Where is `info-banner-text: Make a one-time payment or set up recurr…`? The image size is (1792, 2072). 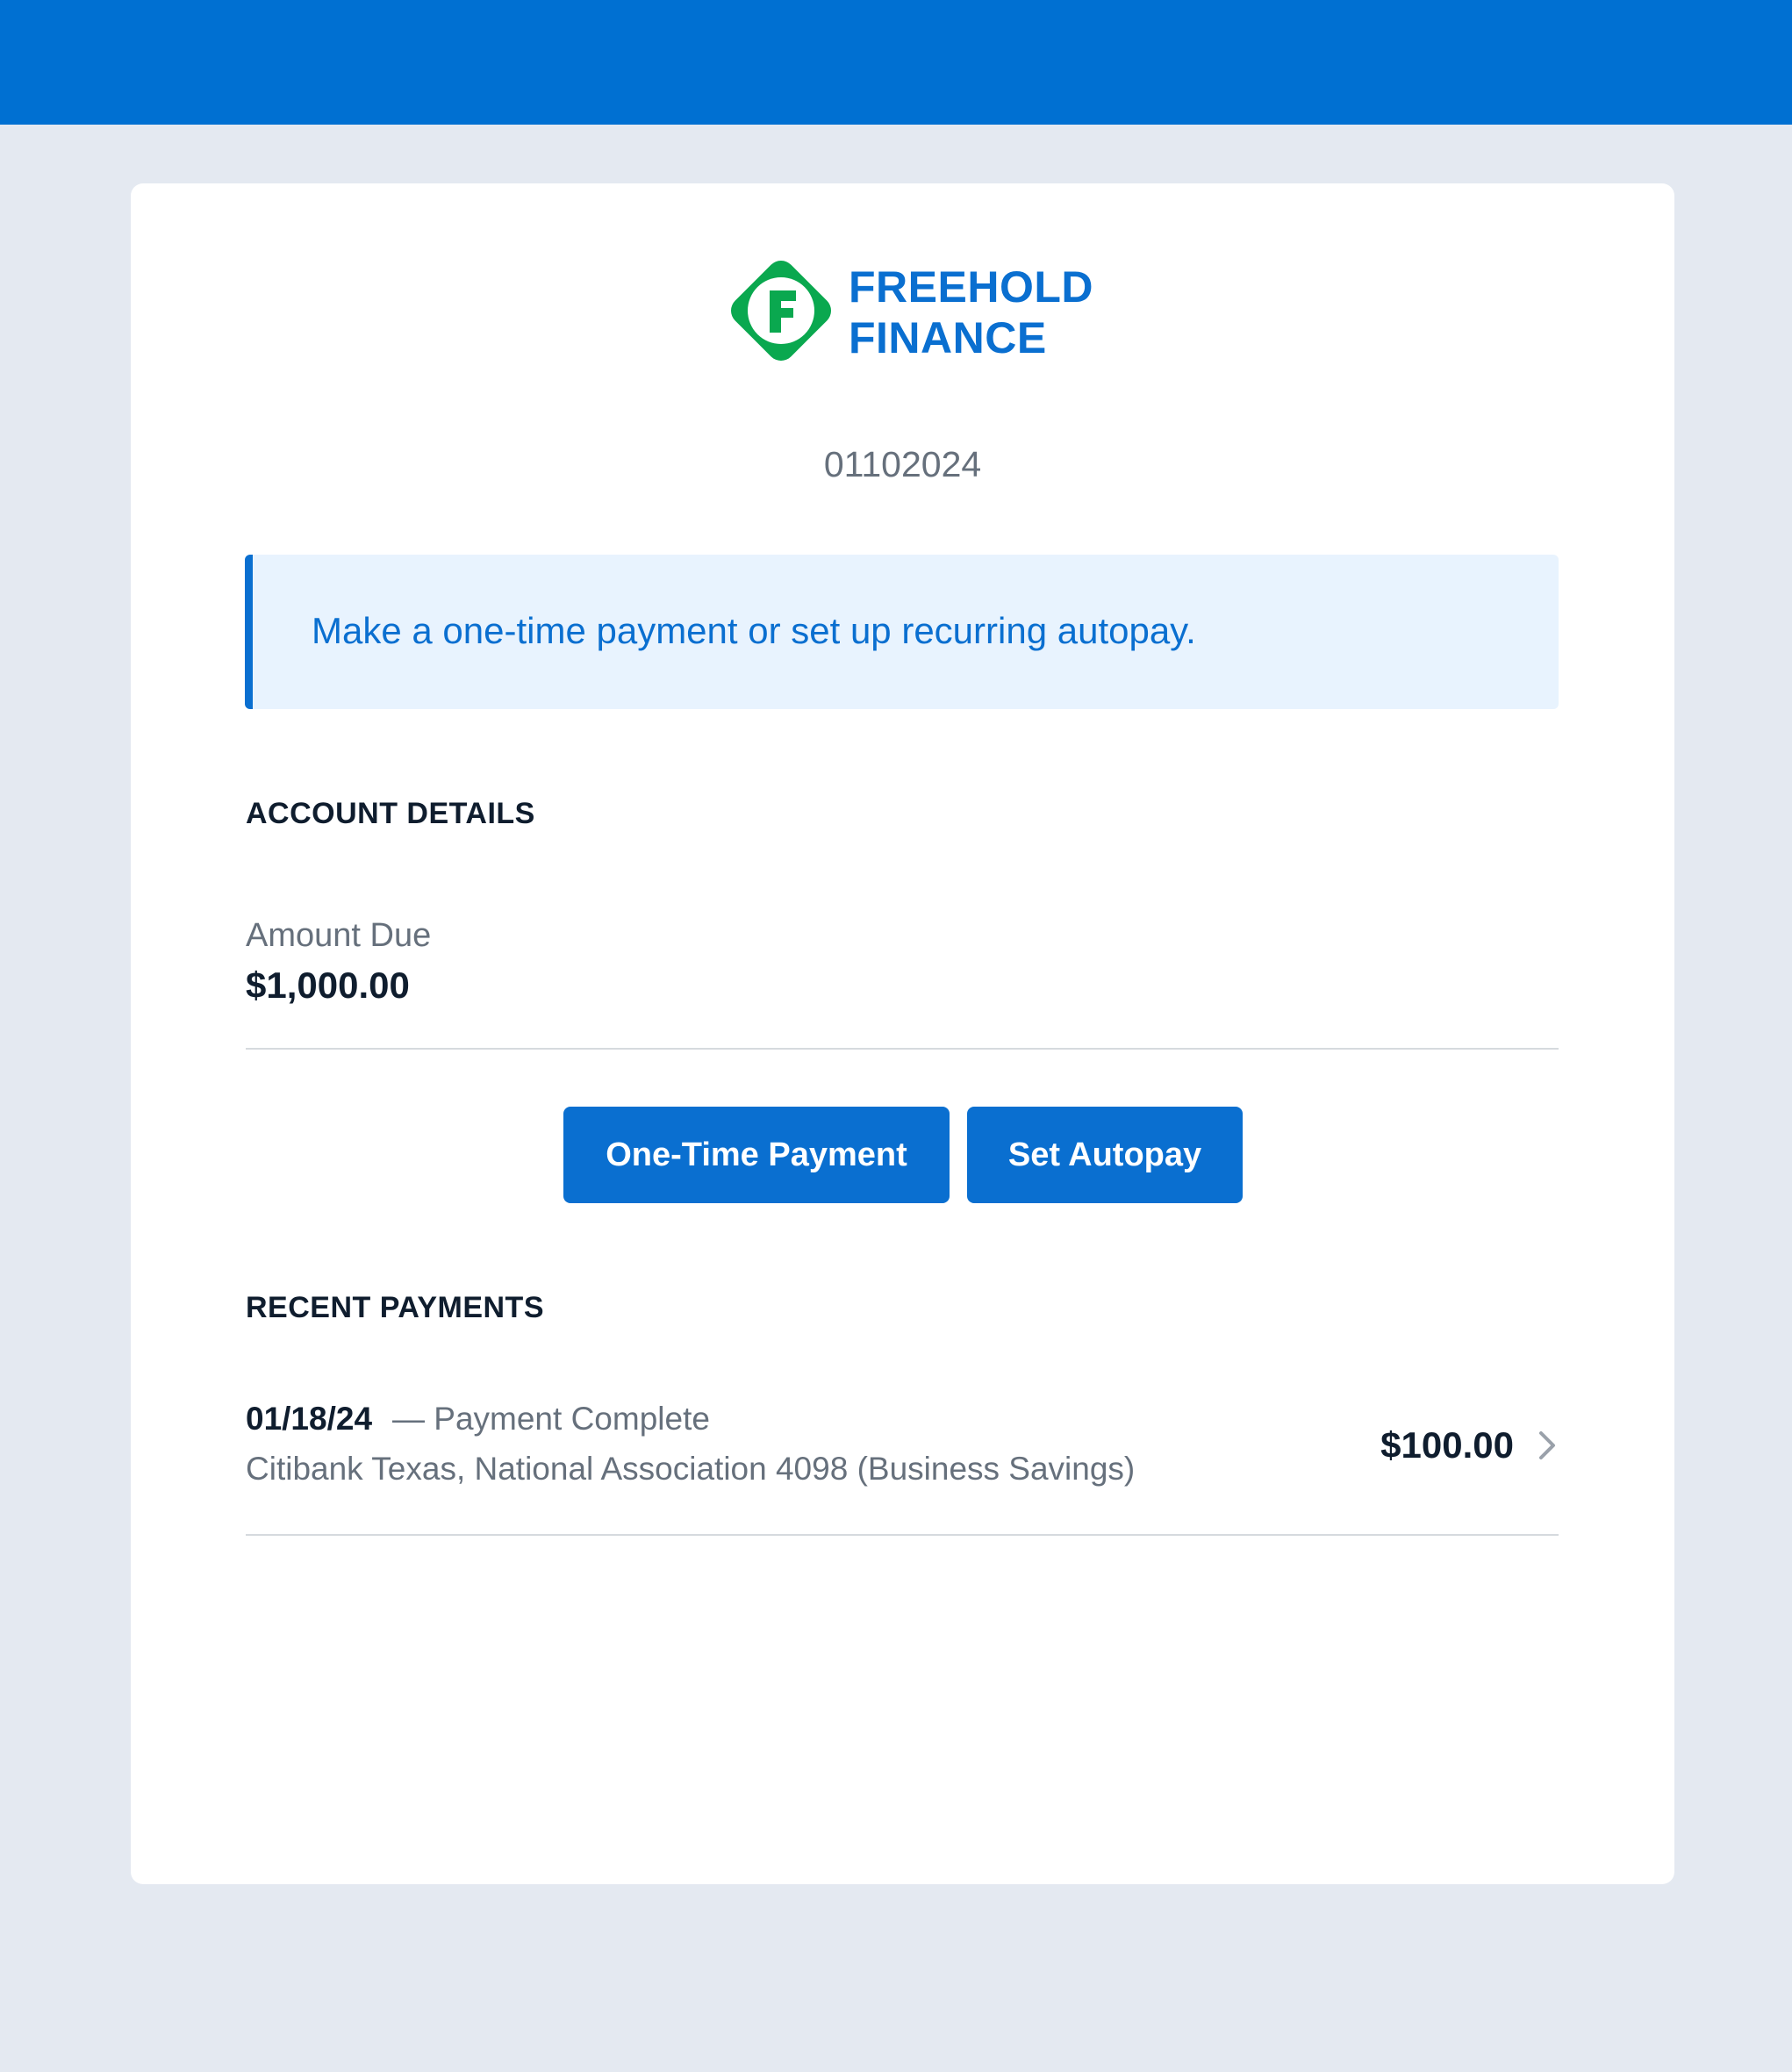
info-banner-text: Make a one-time payment or set up recurr… is located at coordinates (754, 631).